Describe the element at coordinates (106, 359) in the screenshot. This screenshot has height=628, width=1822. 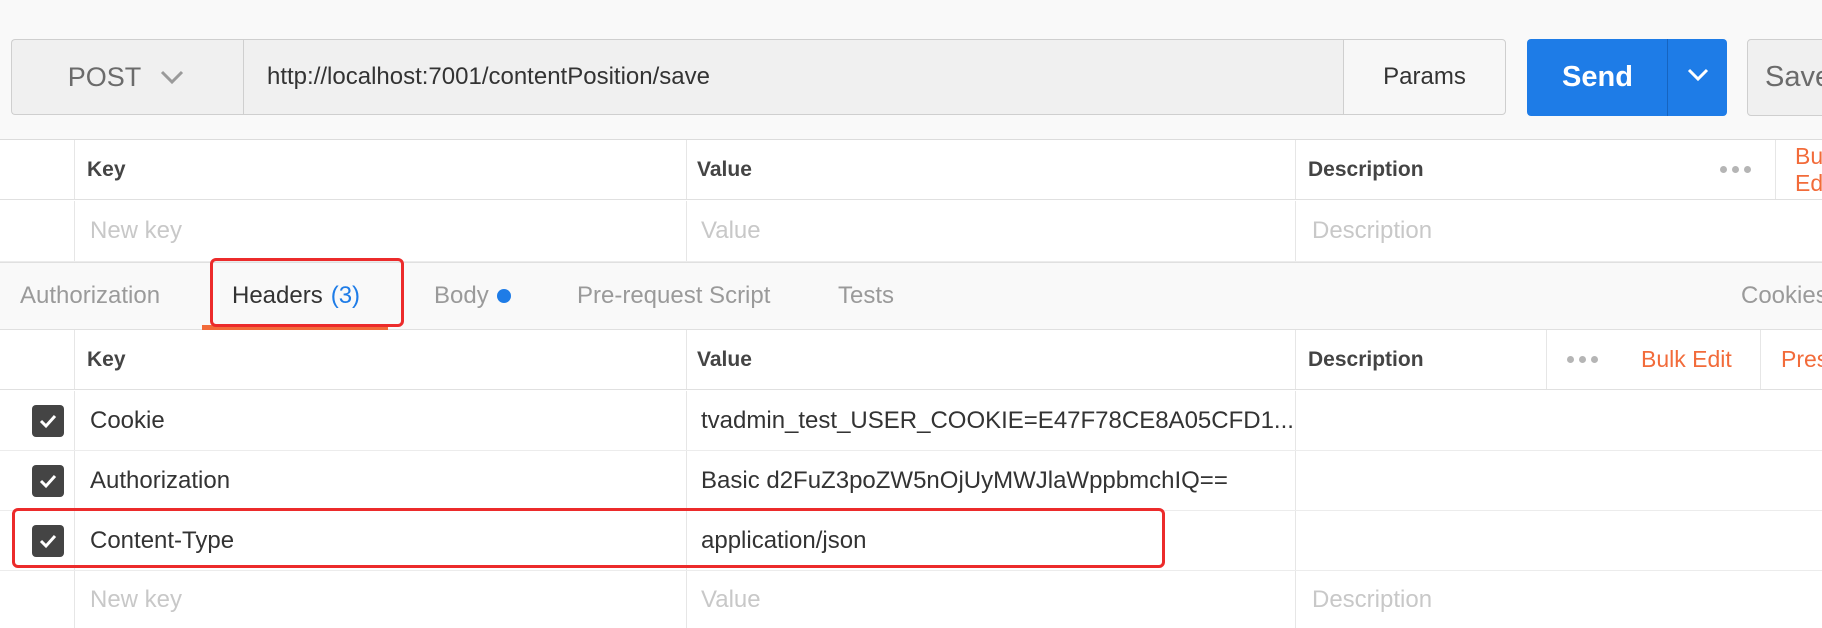
I see `headers-col-key: Key` at that location.